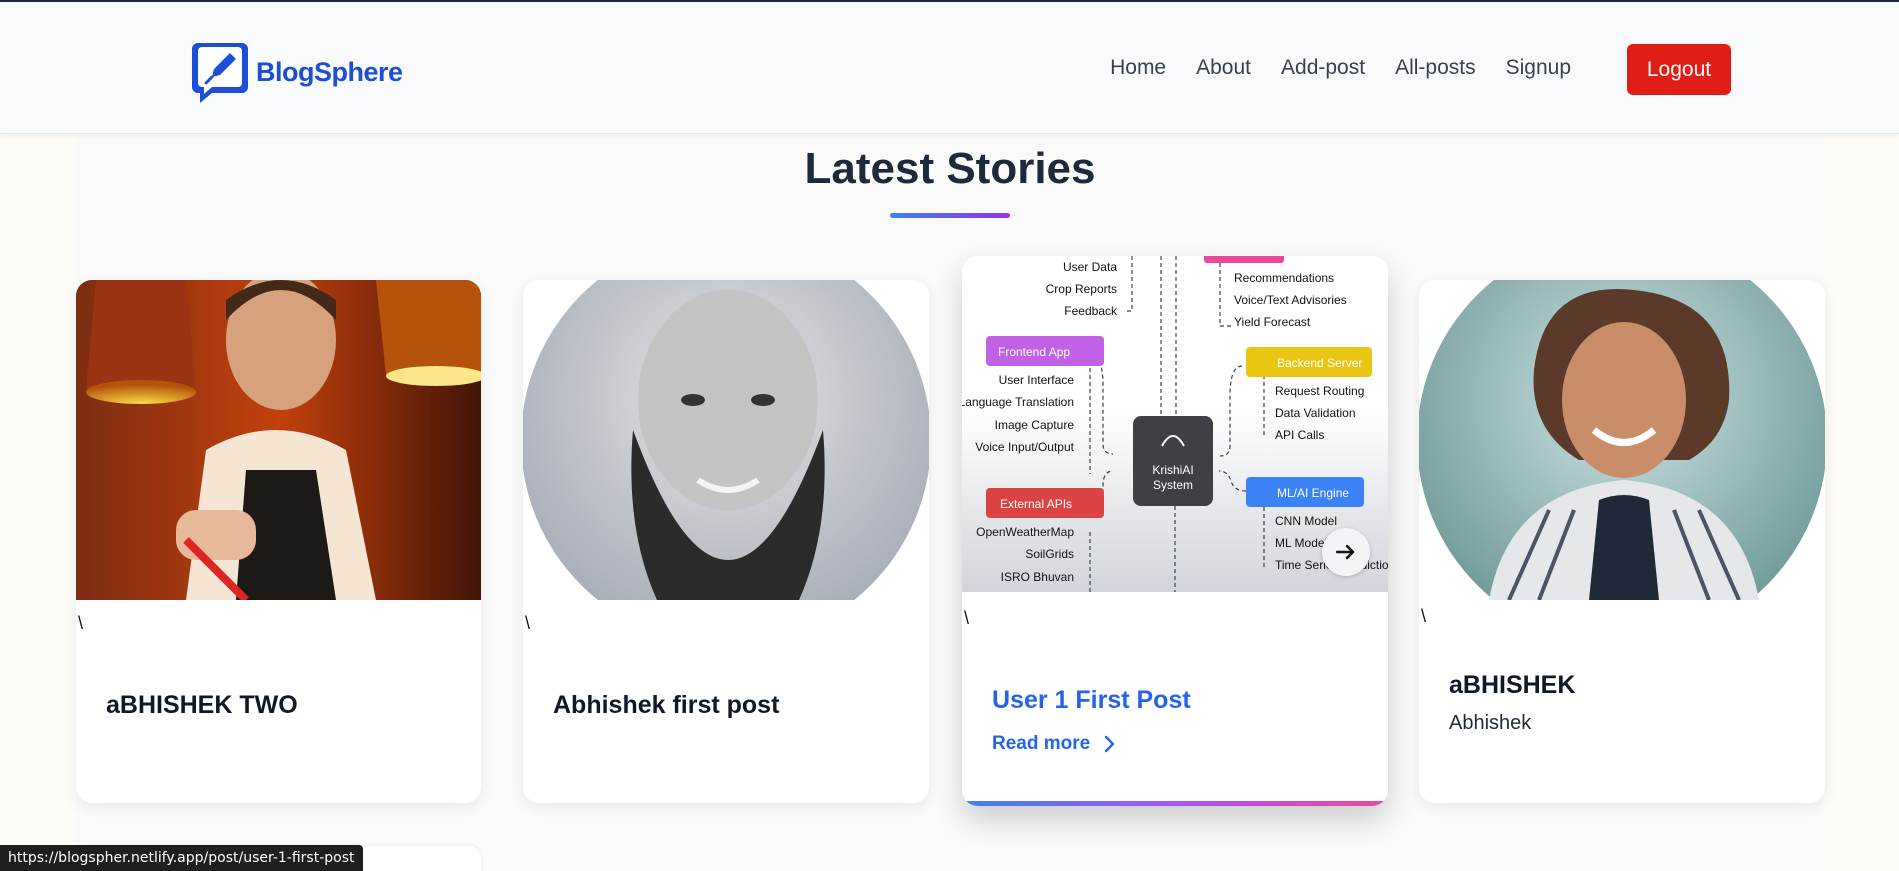  I want to click on read-more-link: Read more, so click(1054, 744).